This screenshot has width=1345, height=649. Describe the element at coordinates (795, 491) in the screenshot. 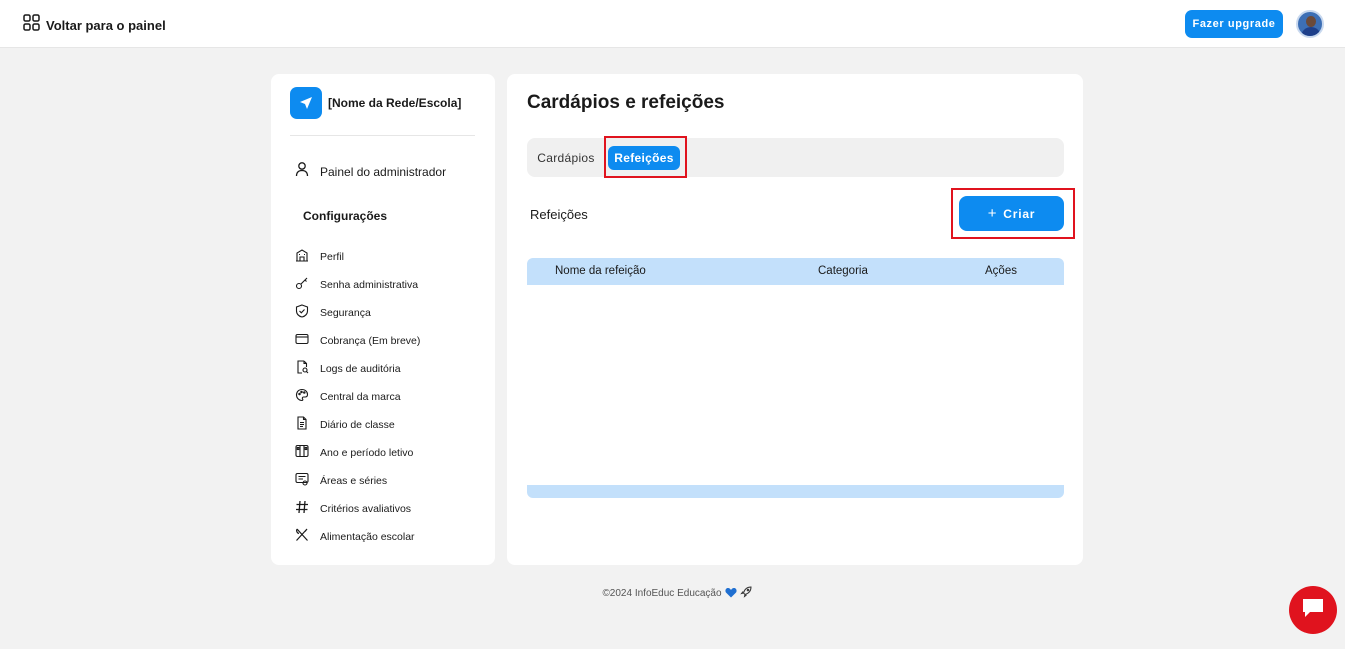

I see `table-footer` at that location.